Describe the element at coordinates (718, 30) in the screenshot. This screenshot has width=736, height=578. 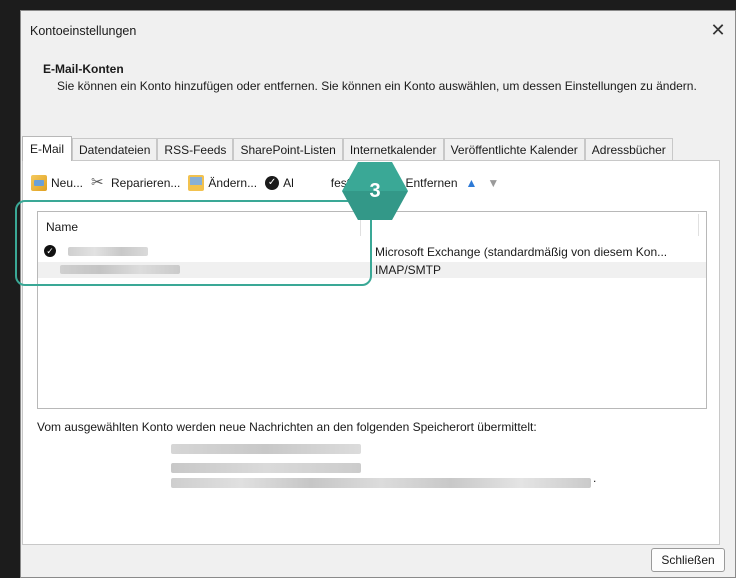
I see `close-icon: ✕` at that location.